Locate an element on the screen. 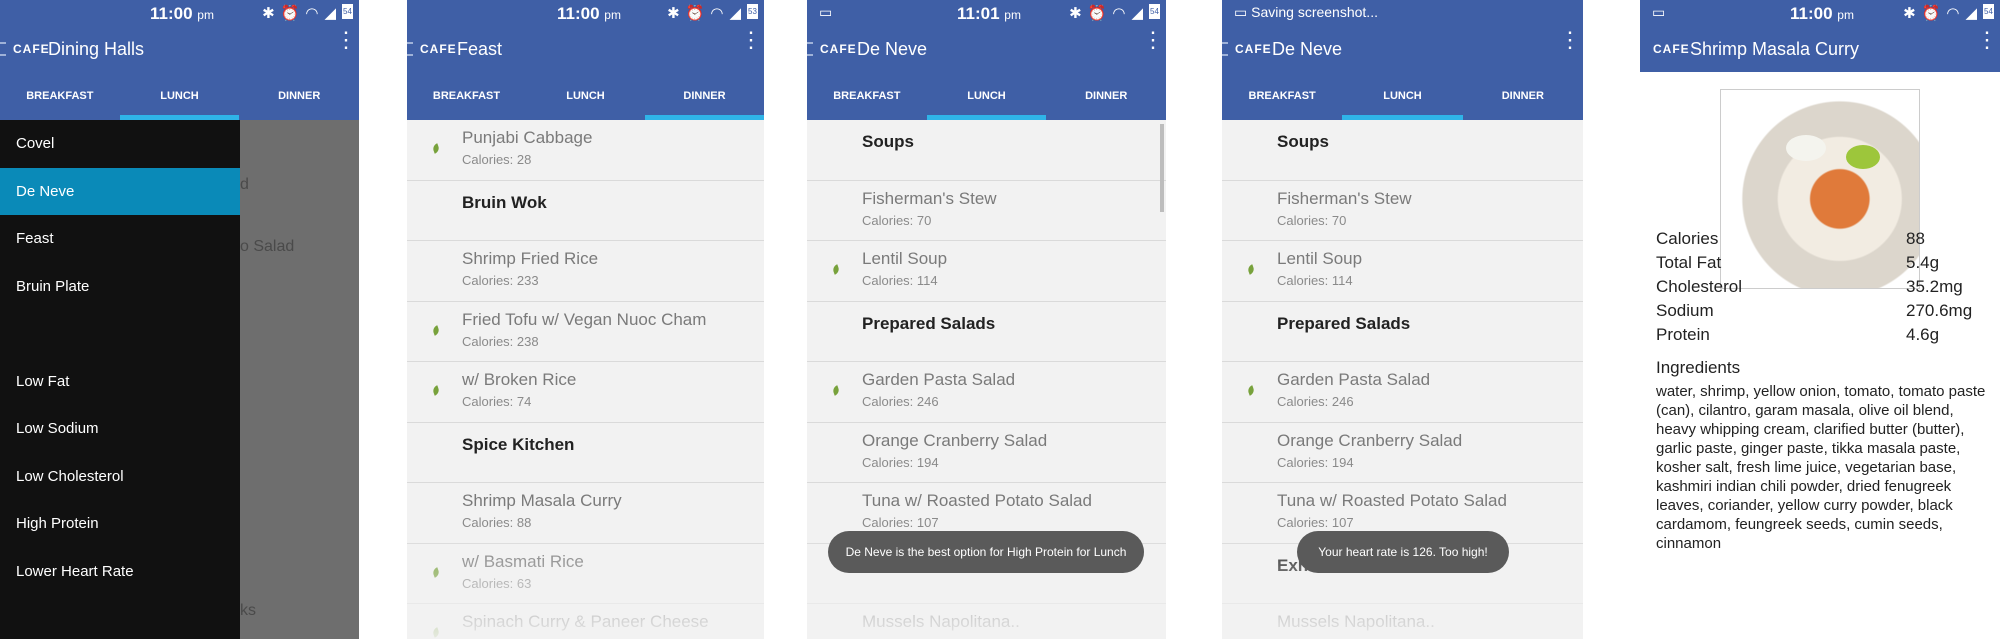 This screenshot has width=2000, height=639. battery-icon: 54 is located at coordinates (347, 11).